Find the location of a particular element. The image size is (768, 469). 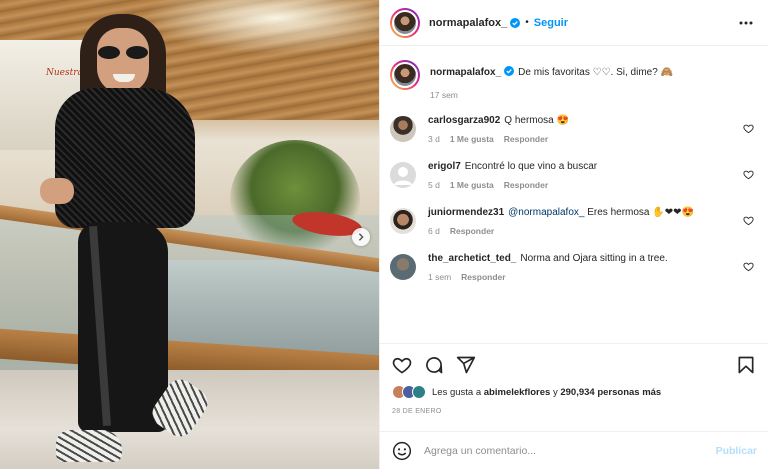

emoji-icon is located at coordinates (402, 451).